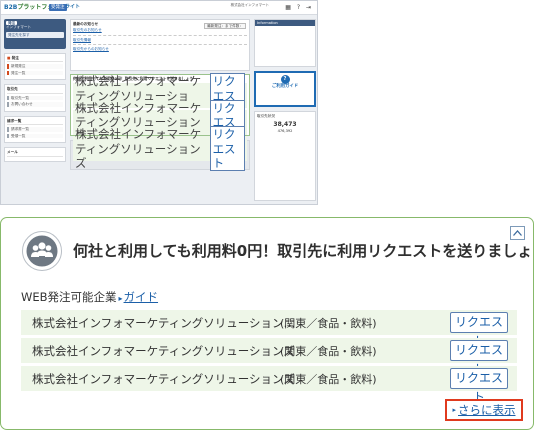 The image size is (534, 430). I want to click on sidebar-section-invoices: 請求一覧 請求書一覧 受領一覧, so click(35, 129).